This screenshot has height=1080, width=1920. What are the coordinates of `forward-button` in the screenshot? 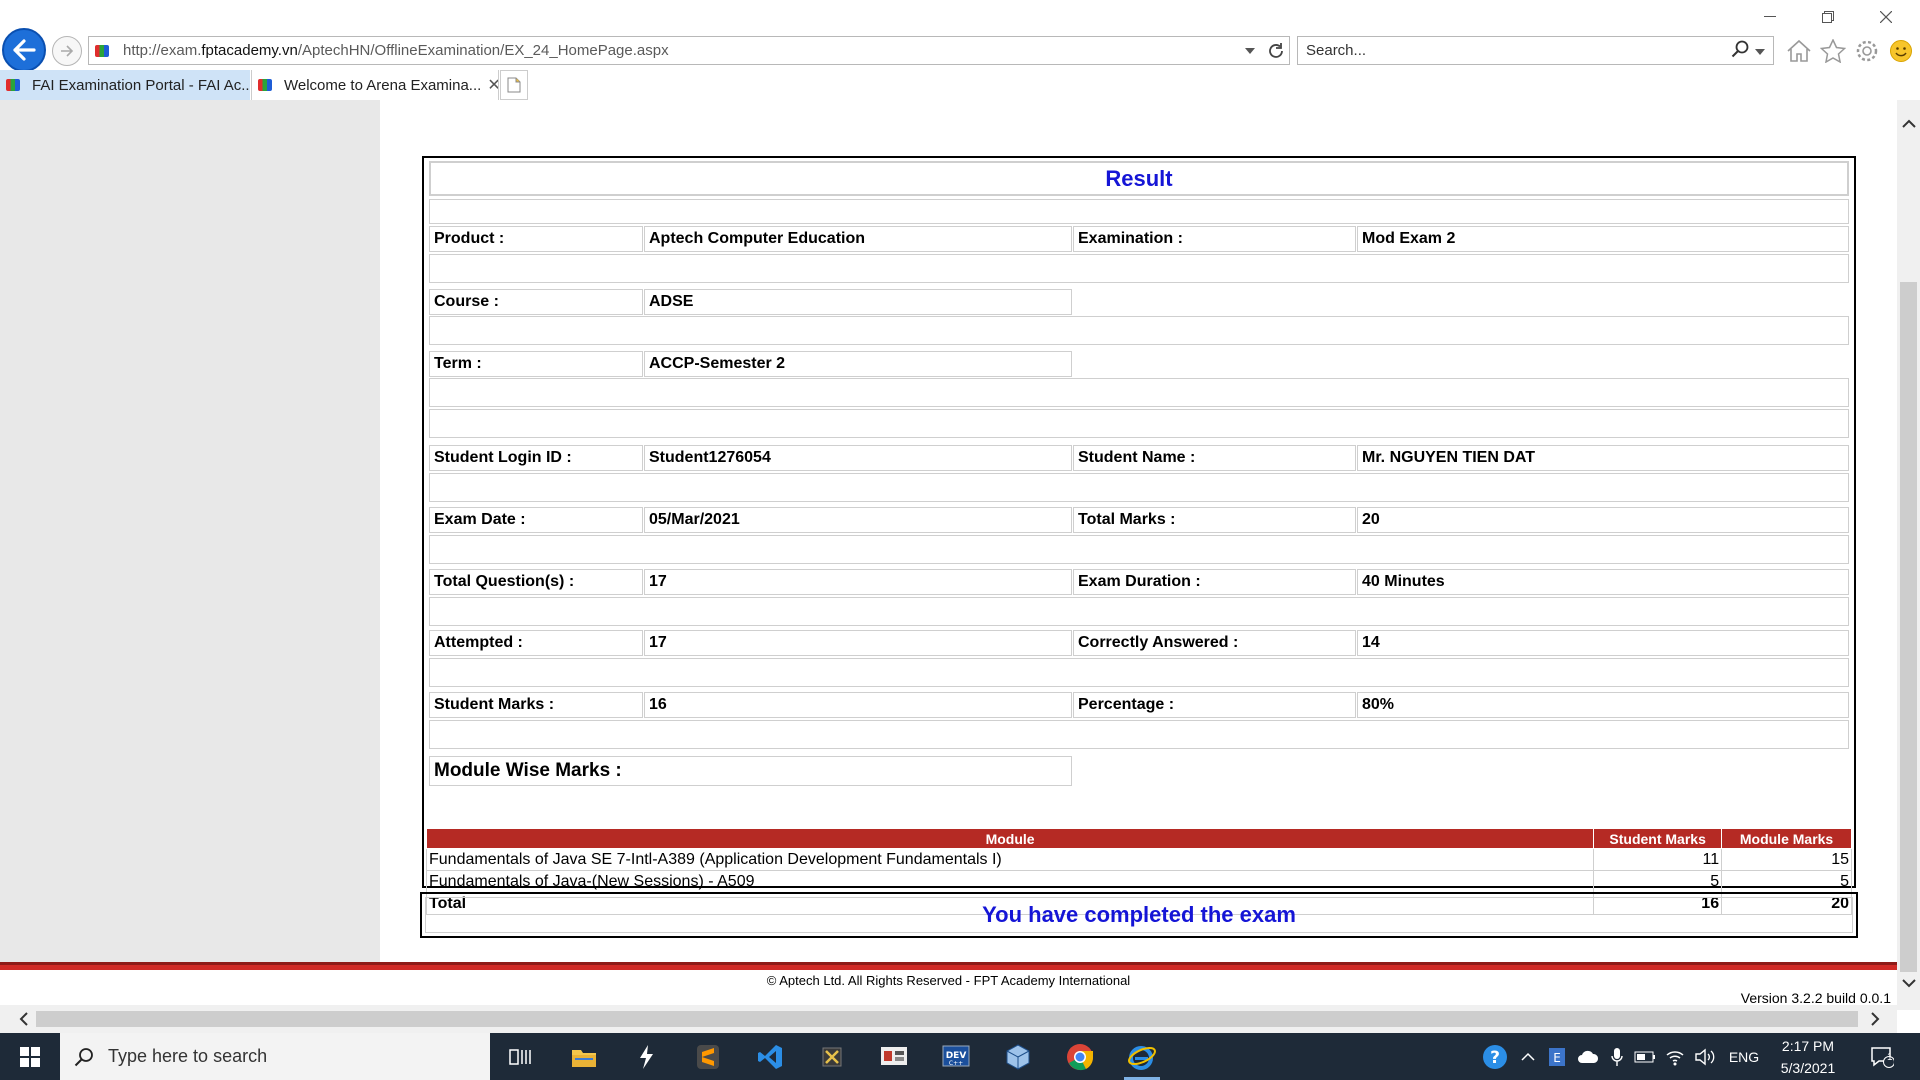 It's located at (67, 51).